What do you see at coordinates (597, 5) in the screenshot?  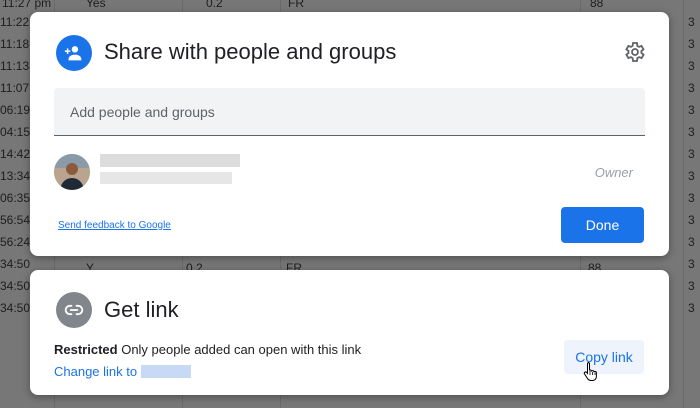 I see `sheet-cell: 88` at bounding box center [597, 5].